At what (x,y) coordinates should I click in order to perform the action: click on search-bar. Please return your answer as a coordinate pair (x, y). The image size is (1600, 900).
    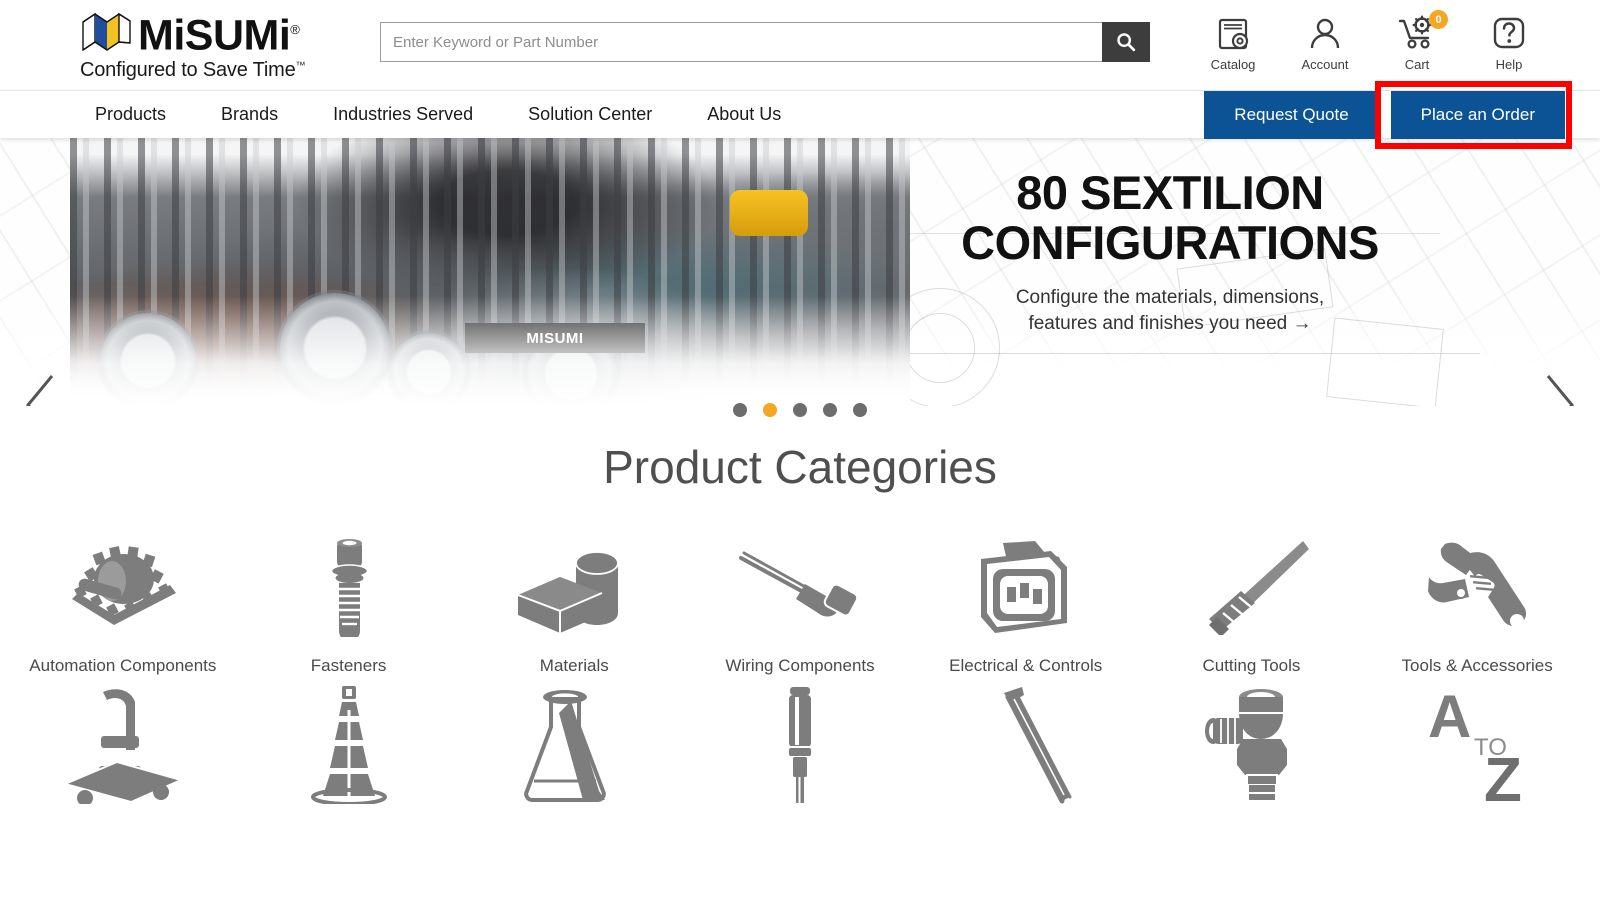
    Looking at the image, I should click on (765, 42).